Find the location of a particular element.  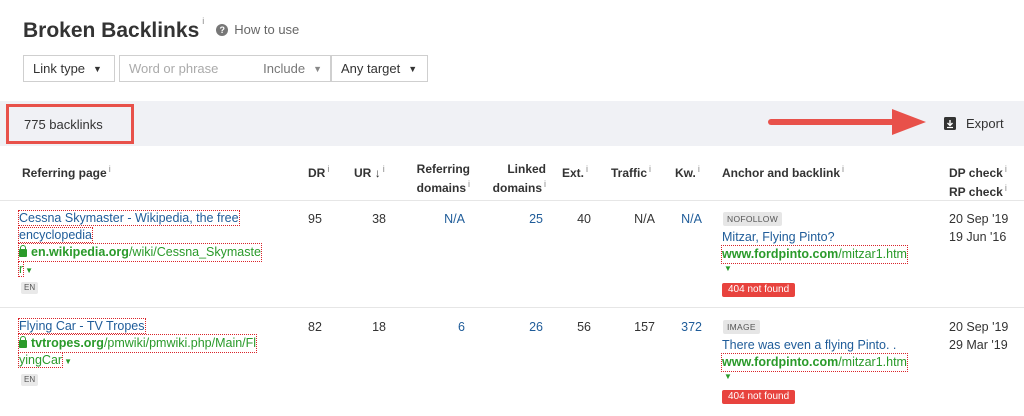

ext-value: 56 is located at coordinates (584, 327).